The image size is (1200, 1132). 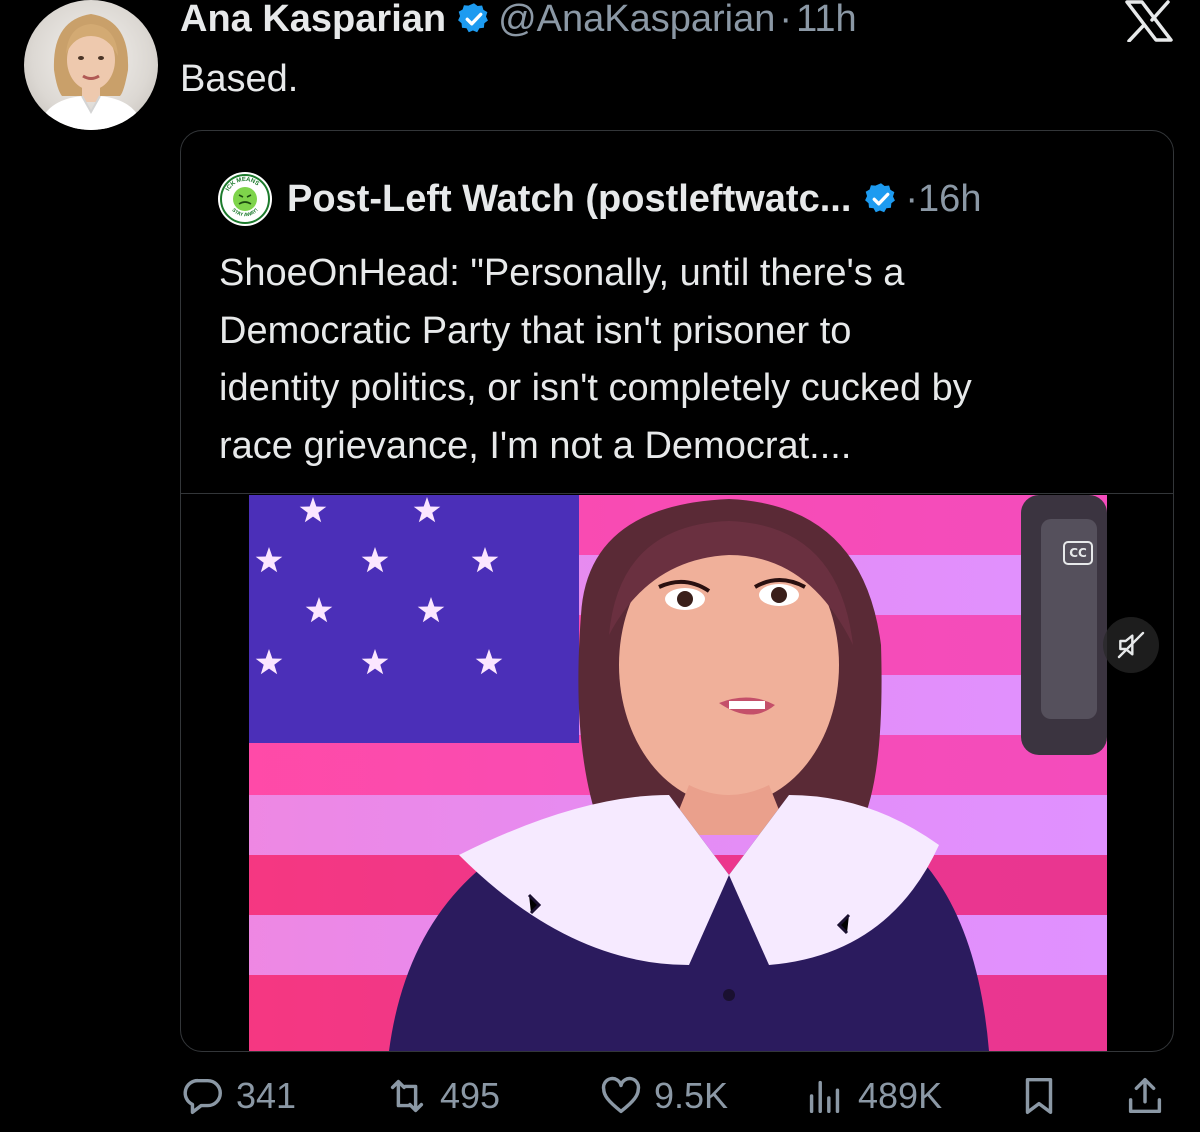 I want to click on reply-button: 341, so click(x=238, y=1096).